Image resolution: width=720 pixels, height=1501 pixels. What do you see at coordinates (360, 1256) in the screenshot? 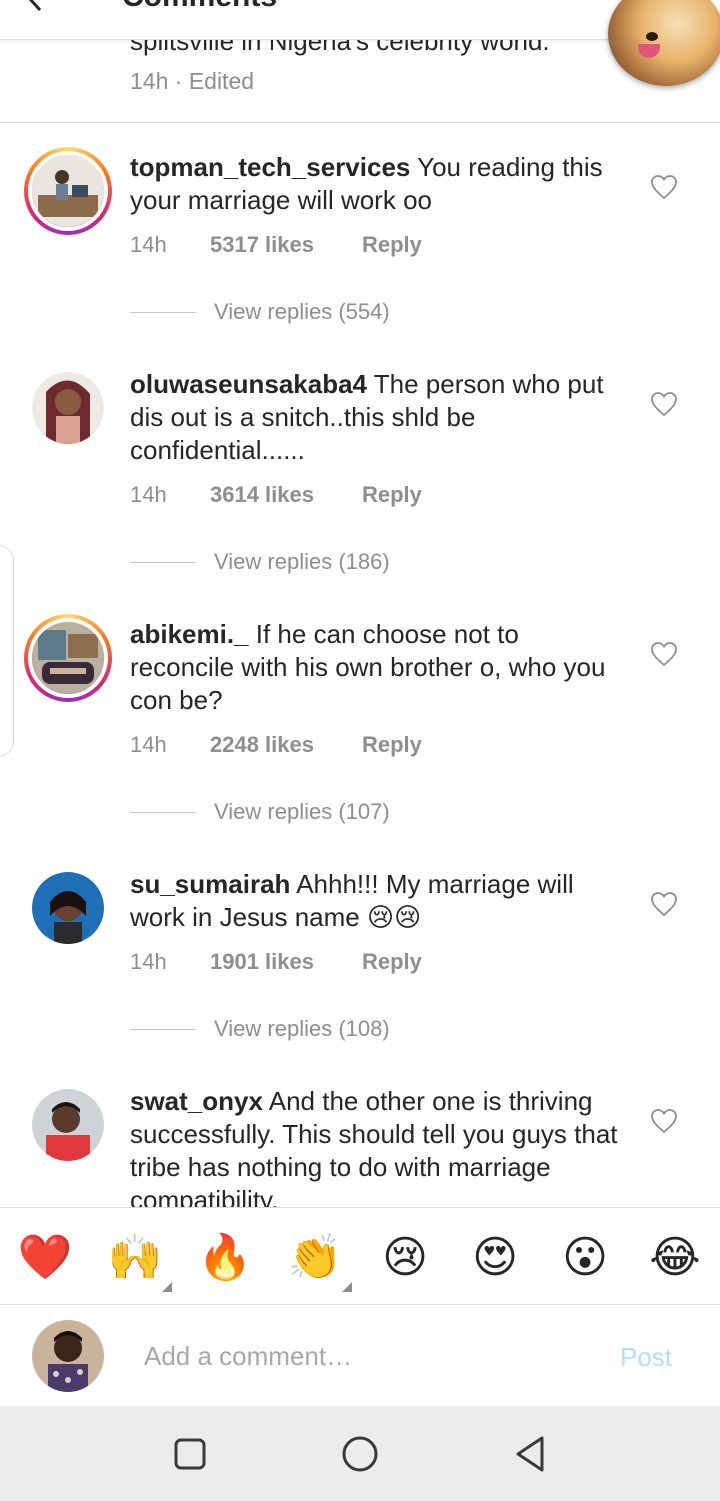
I see `emoji-reaction-bar: ❤️ 🙌 🔥 👏 😢 😍 😮 😂` at bounding box center [360, 1256].